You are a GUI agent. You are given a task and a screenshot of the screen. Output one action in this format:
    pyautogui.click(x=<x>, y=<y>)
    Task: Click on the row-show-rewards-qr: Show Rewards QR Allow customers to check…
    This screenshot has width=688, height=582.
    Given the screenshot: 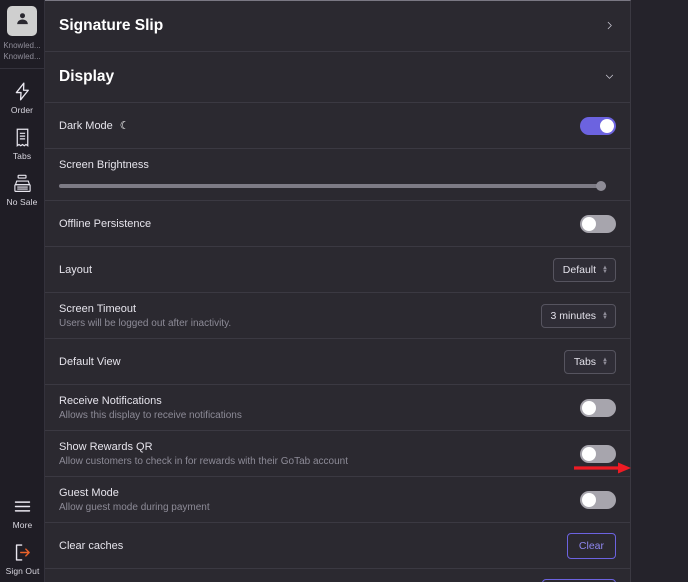 What is the action you would take?
    pyautogui.click(x=337, y=454)
    